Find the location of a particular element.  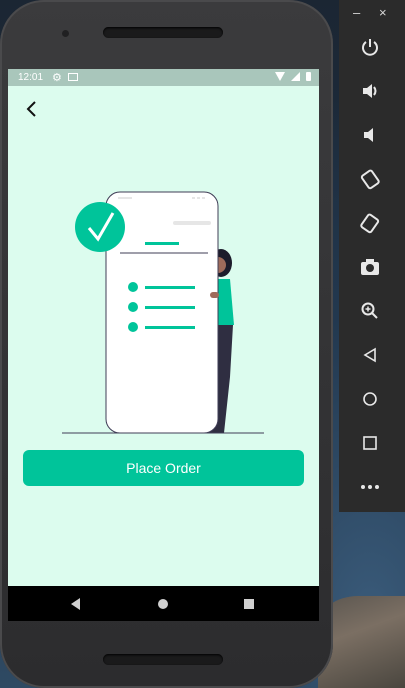

status-icons is located at coordinates (293, 76).